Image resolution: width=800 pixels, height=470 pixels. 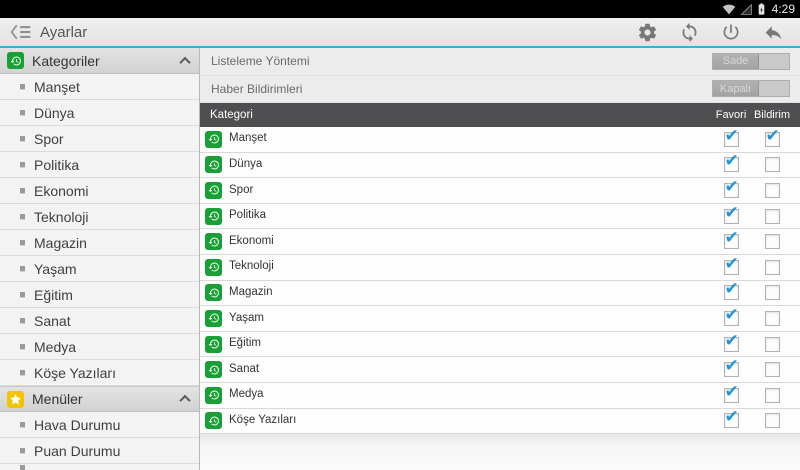 I want to click on sidebar-item: Magazin, so click(x=99, y=243).